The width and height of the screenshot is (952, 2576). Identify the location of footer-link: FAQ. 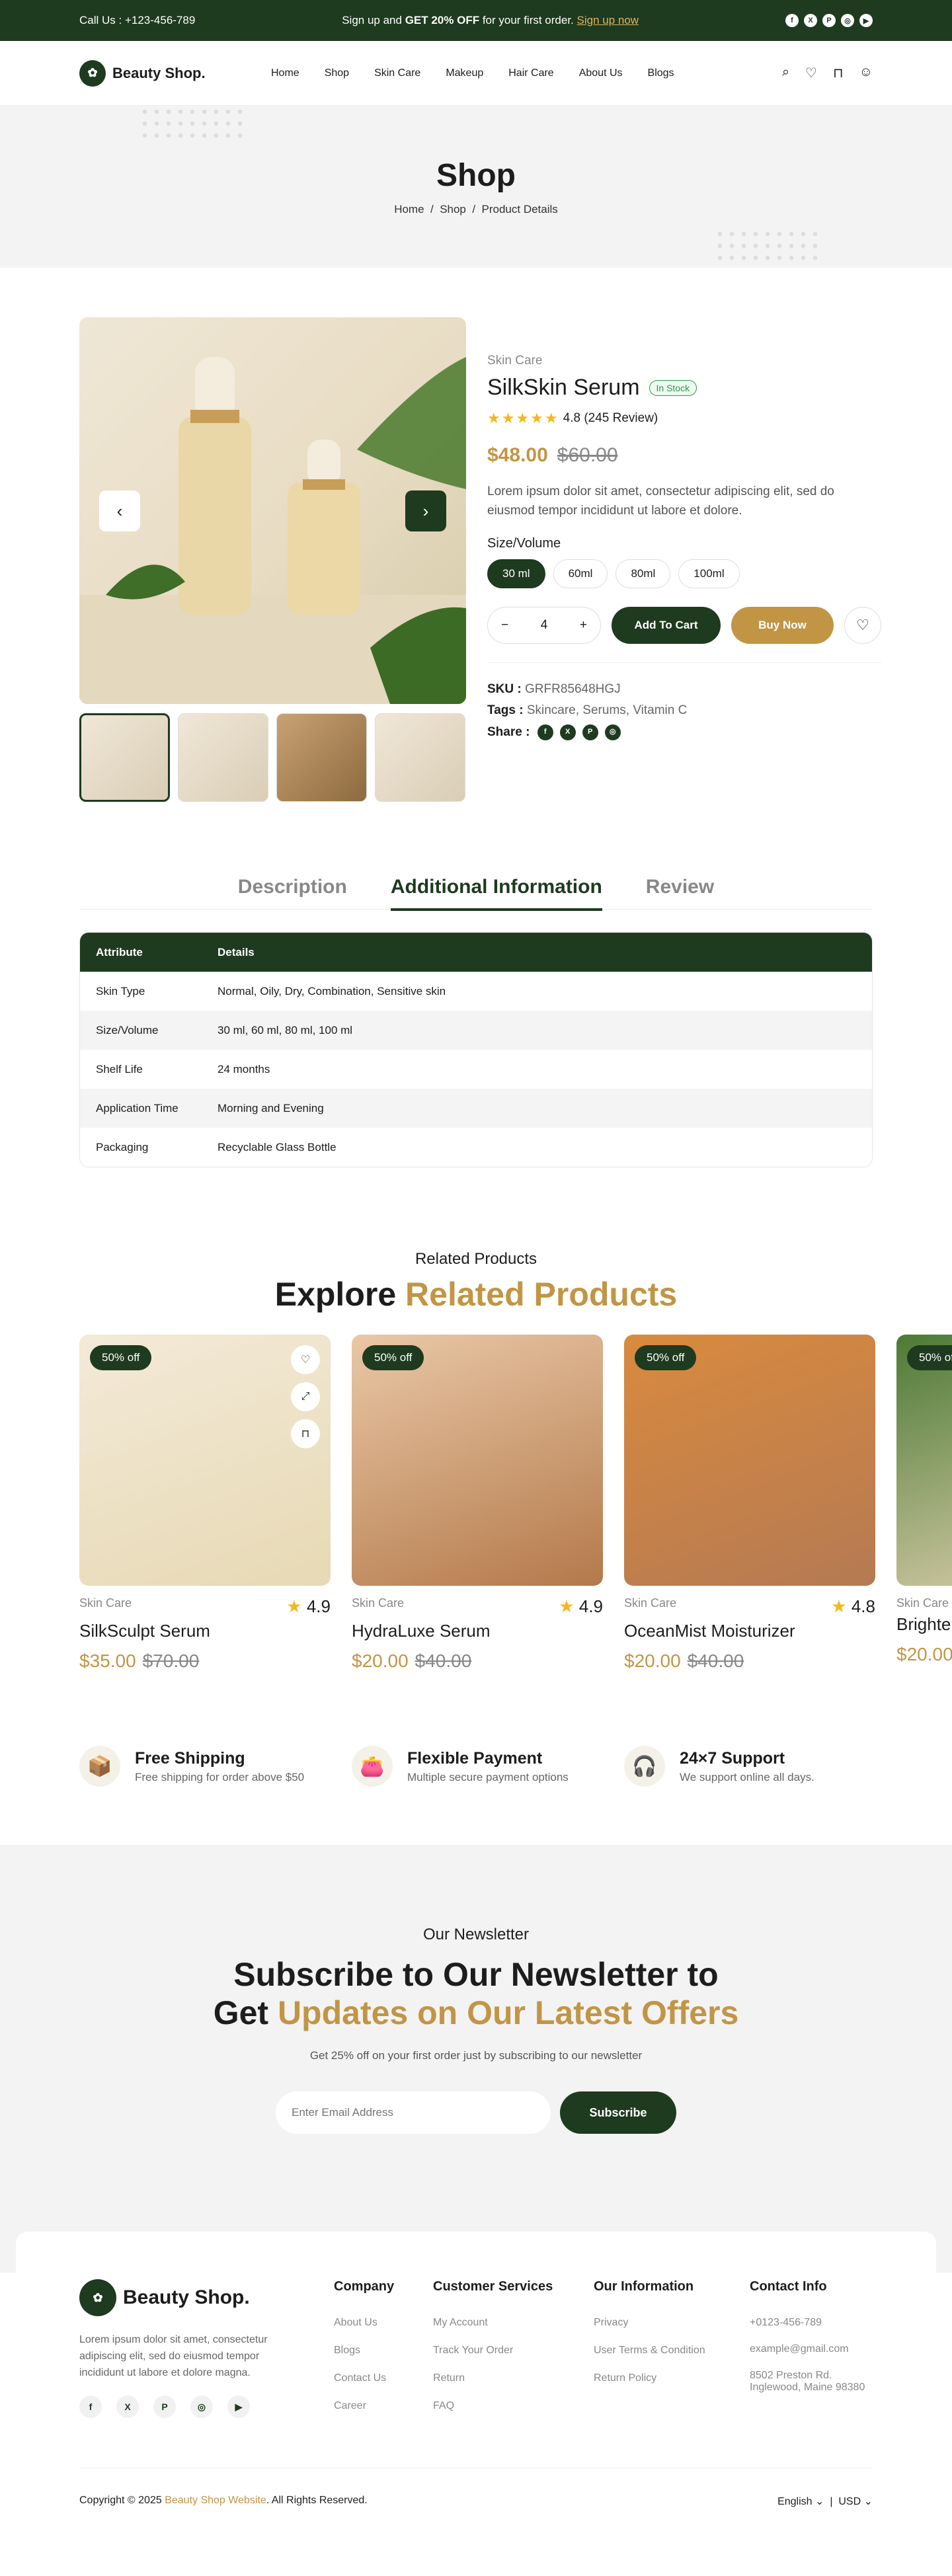
(513, 2406).